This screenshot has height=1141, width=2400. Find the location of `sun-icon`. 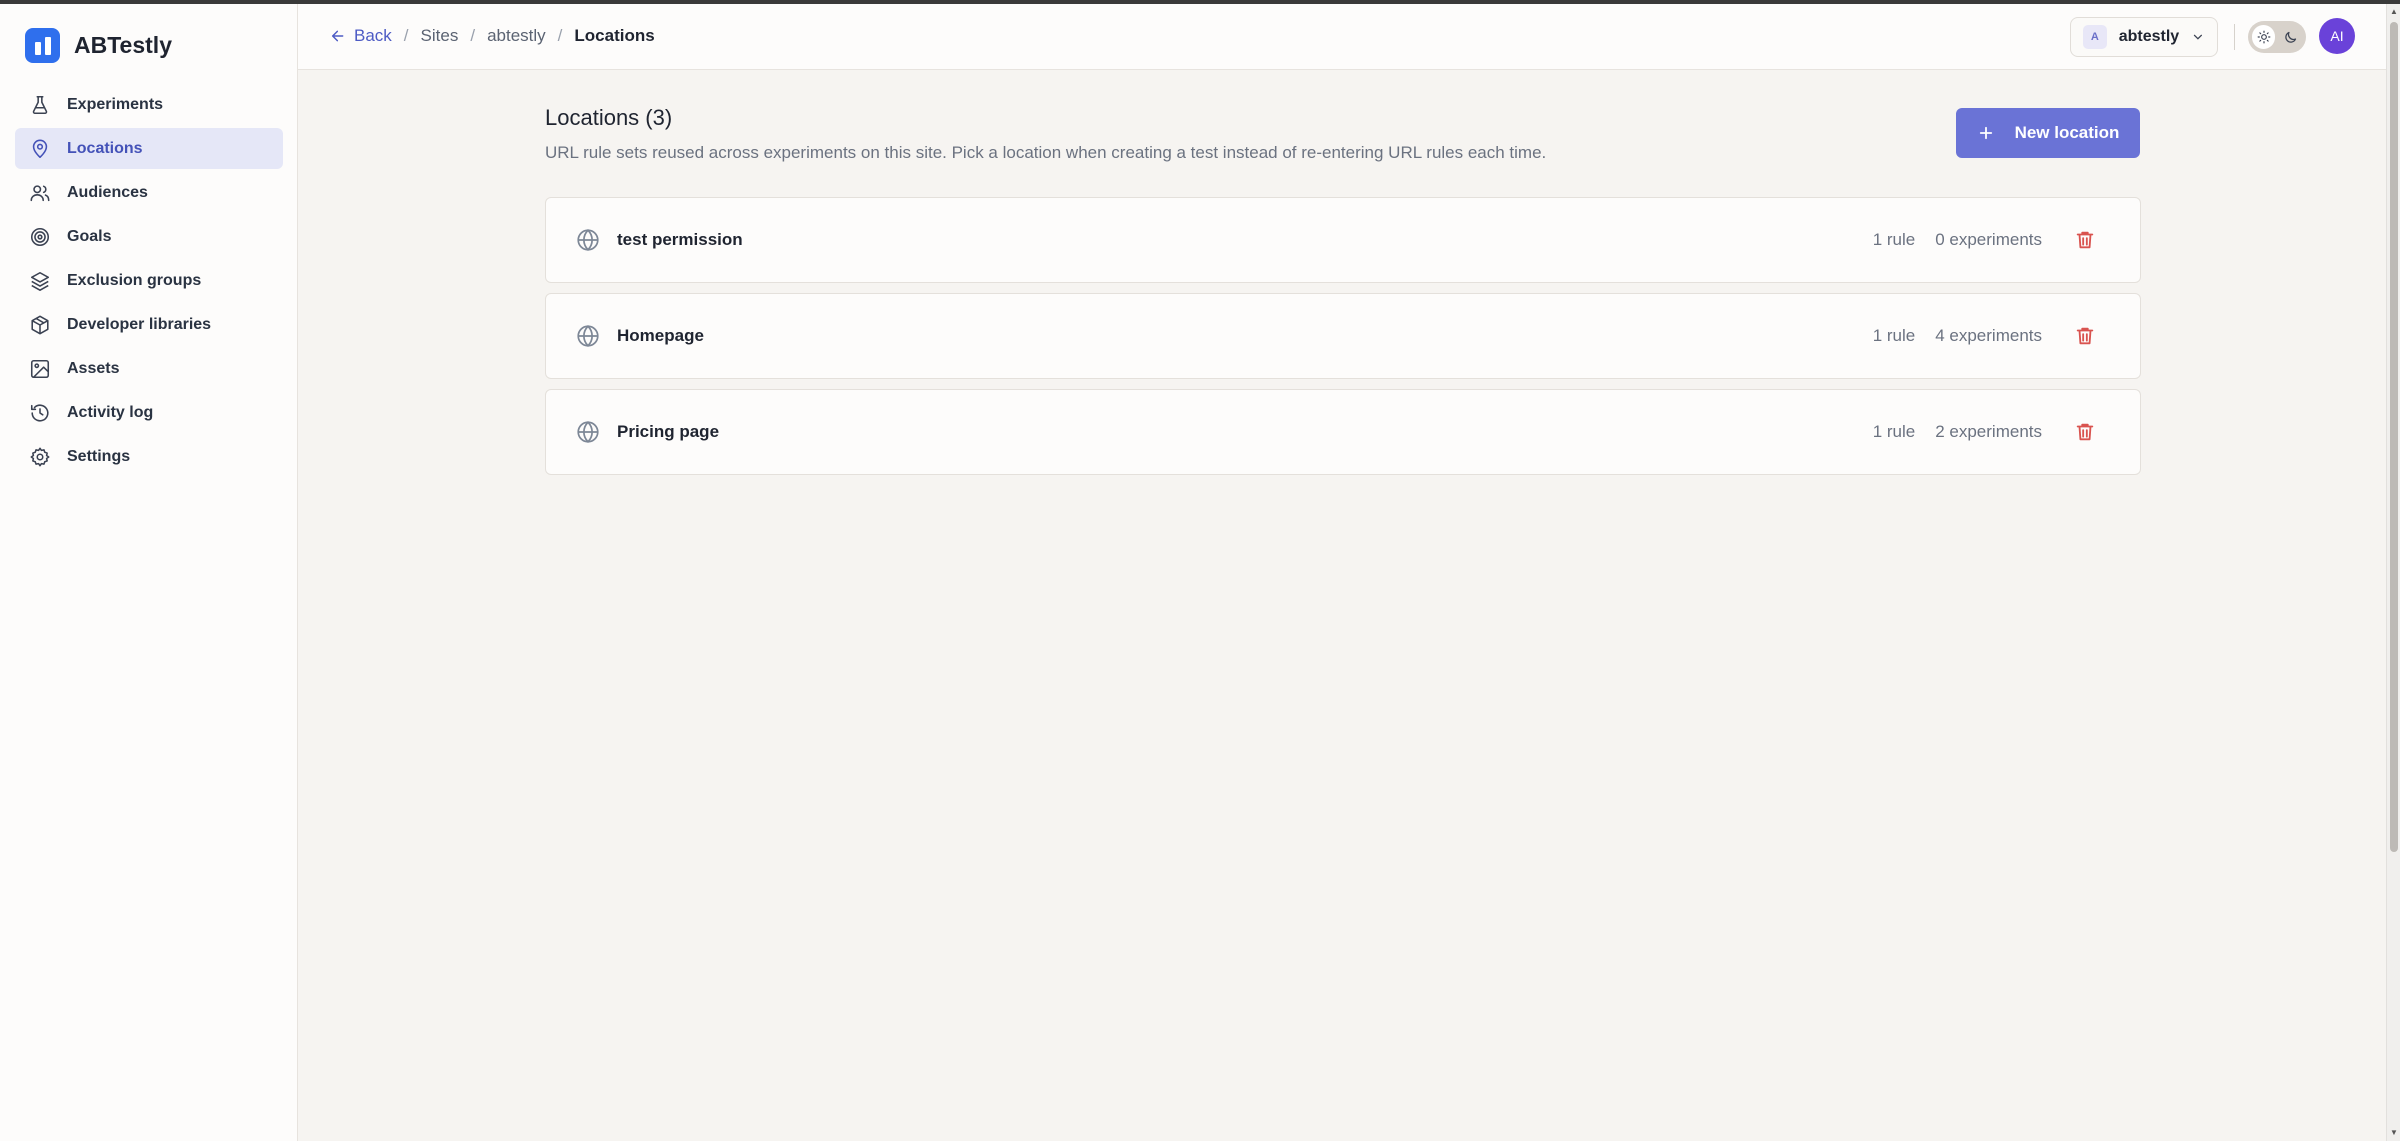

sun-icon is located at coordinates (2263, 37).